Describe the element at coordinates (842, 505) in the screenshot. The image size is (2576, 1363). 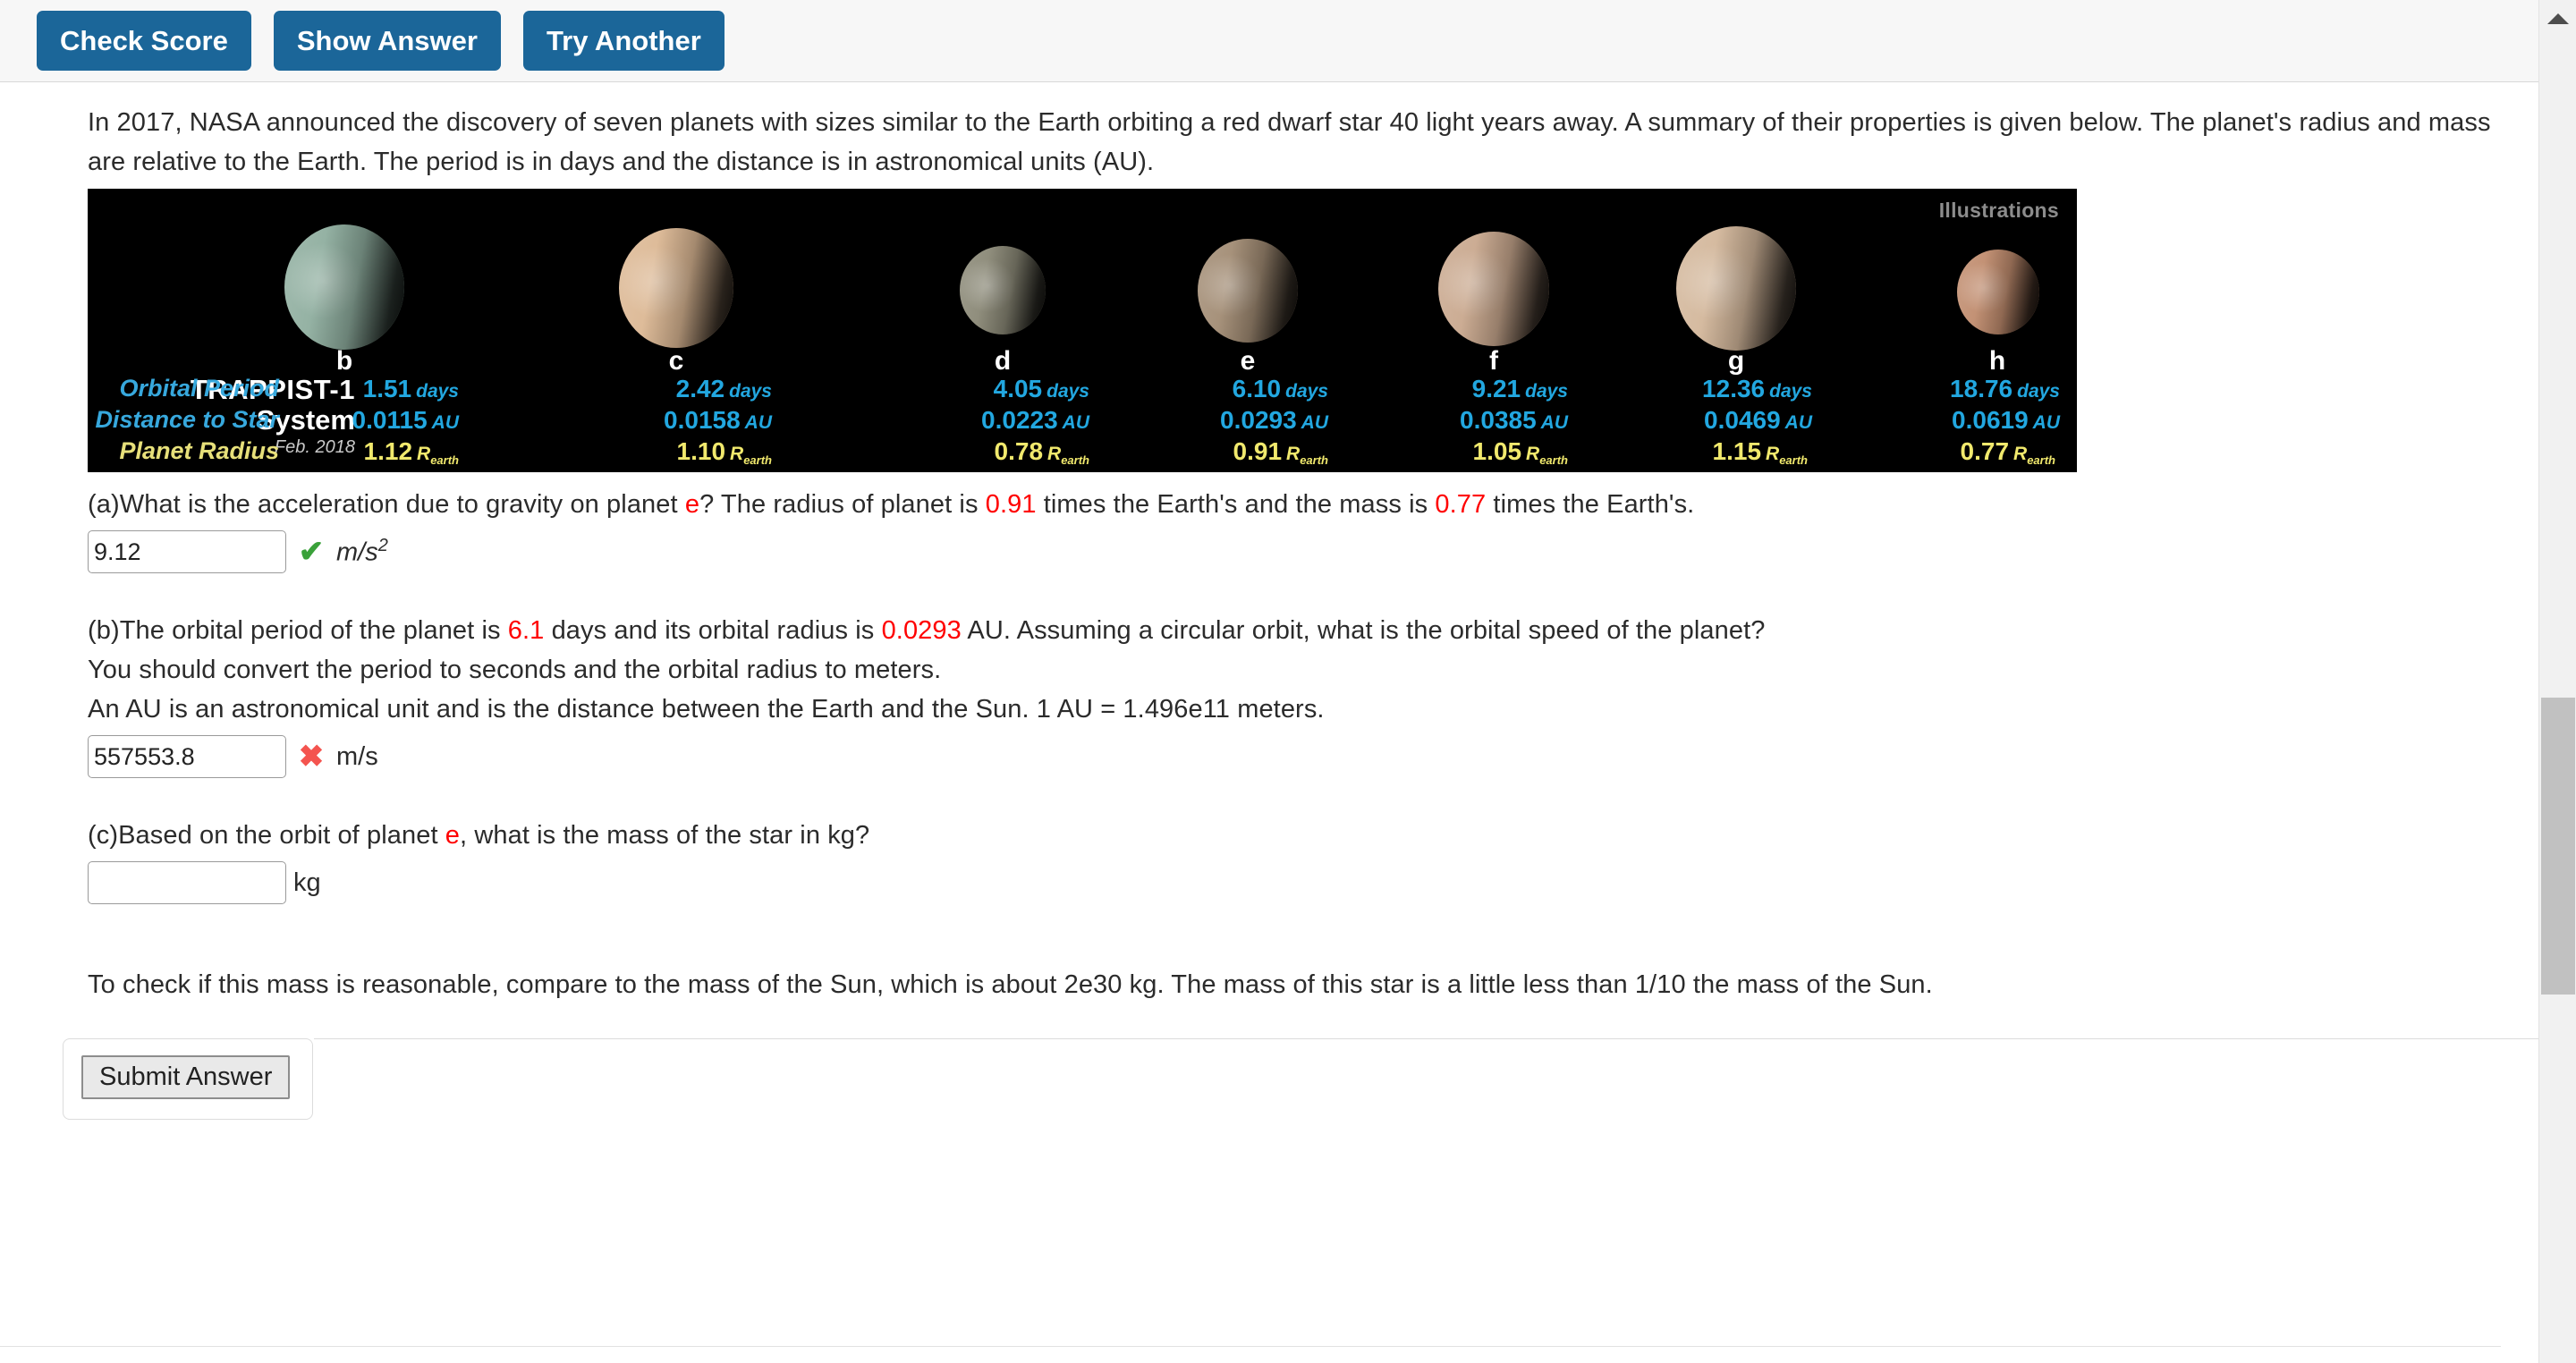
I see `qa-part2: ? The radius of planet is` at that location.